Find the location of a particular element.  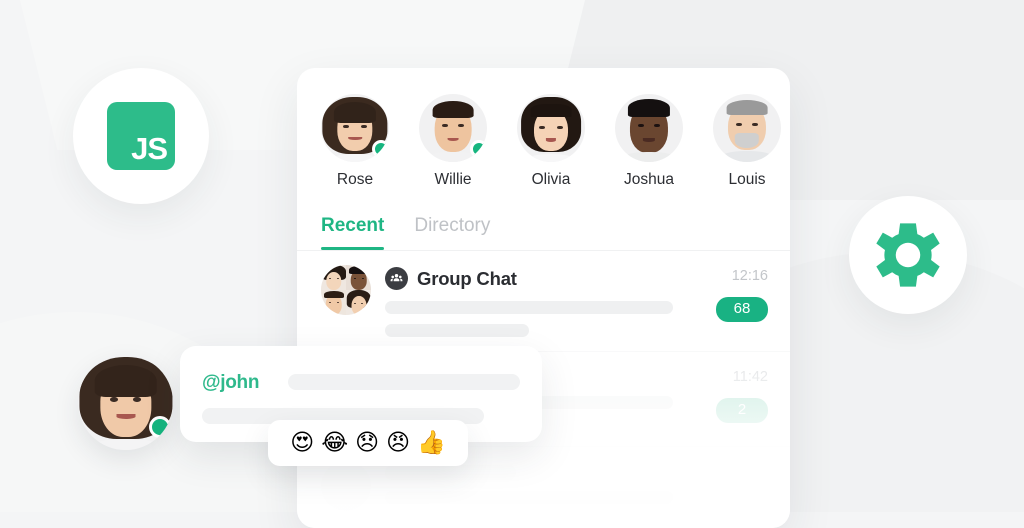

story-item-rose: Rose is located at coordinates (355, 141).